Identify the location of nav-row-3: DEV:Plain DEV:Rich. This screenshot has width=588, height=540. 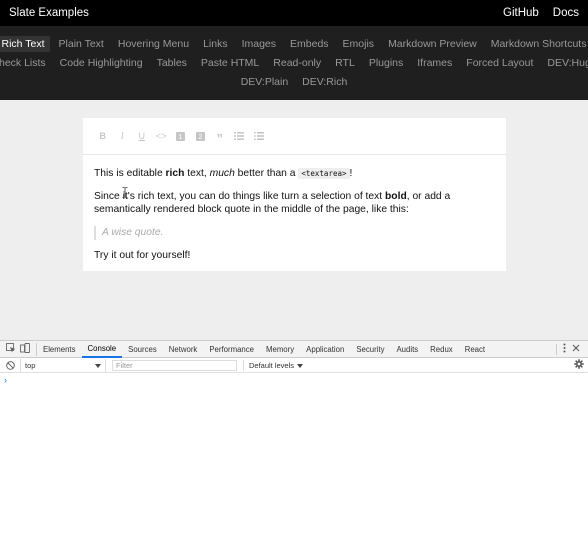
(294, 81).